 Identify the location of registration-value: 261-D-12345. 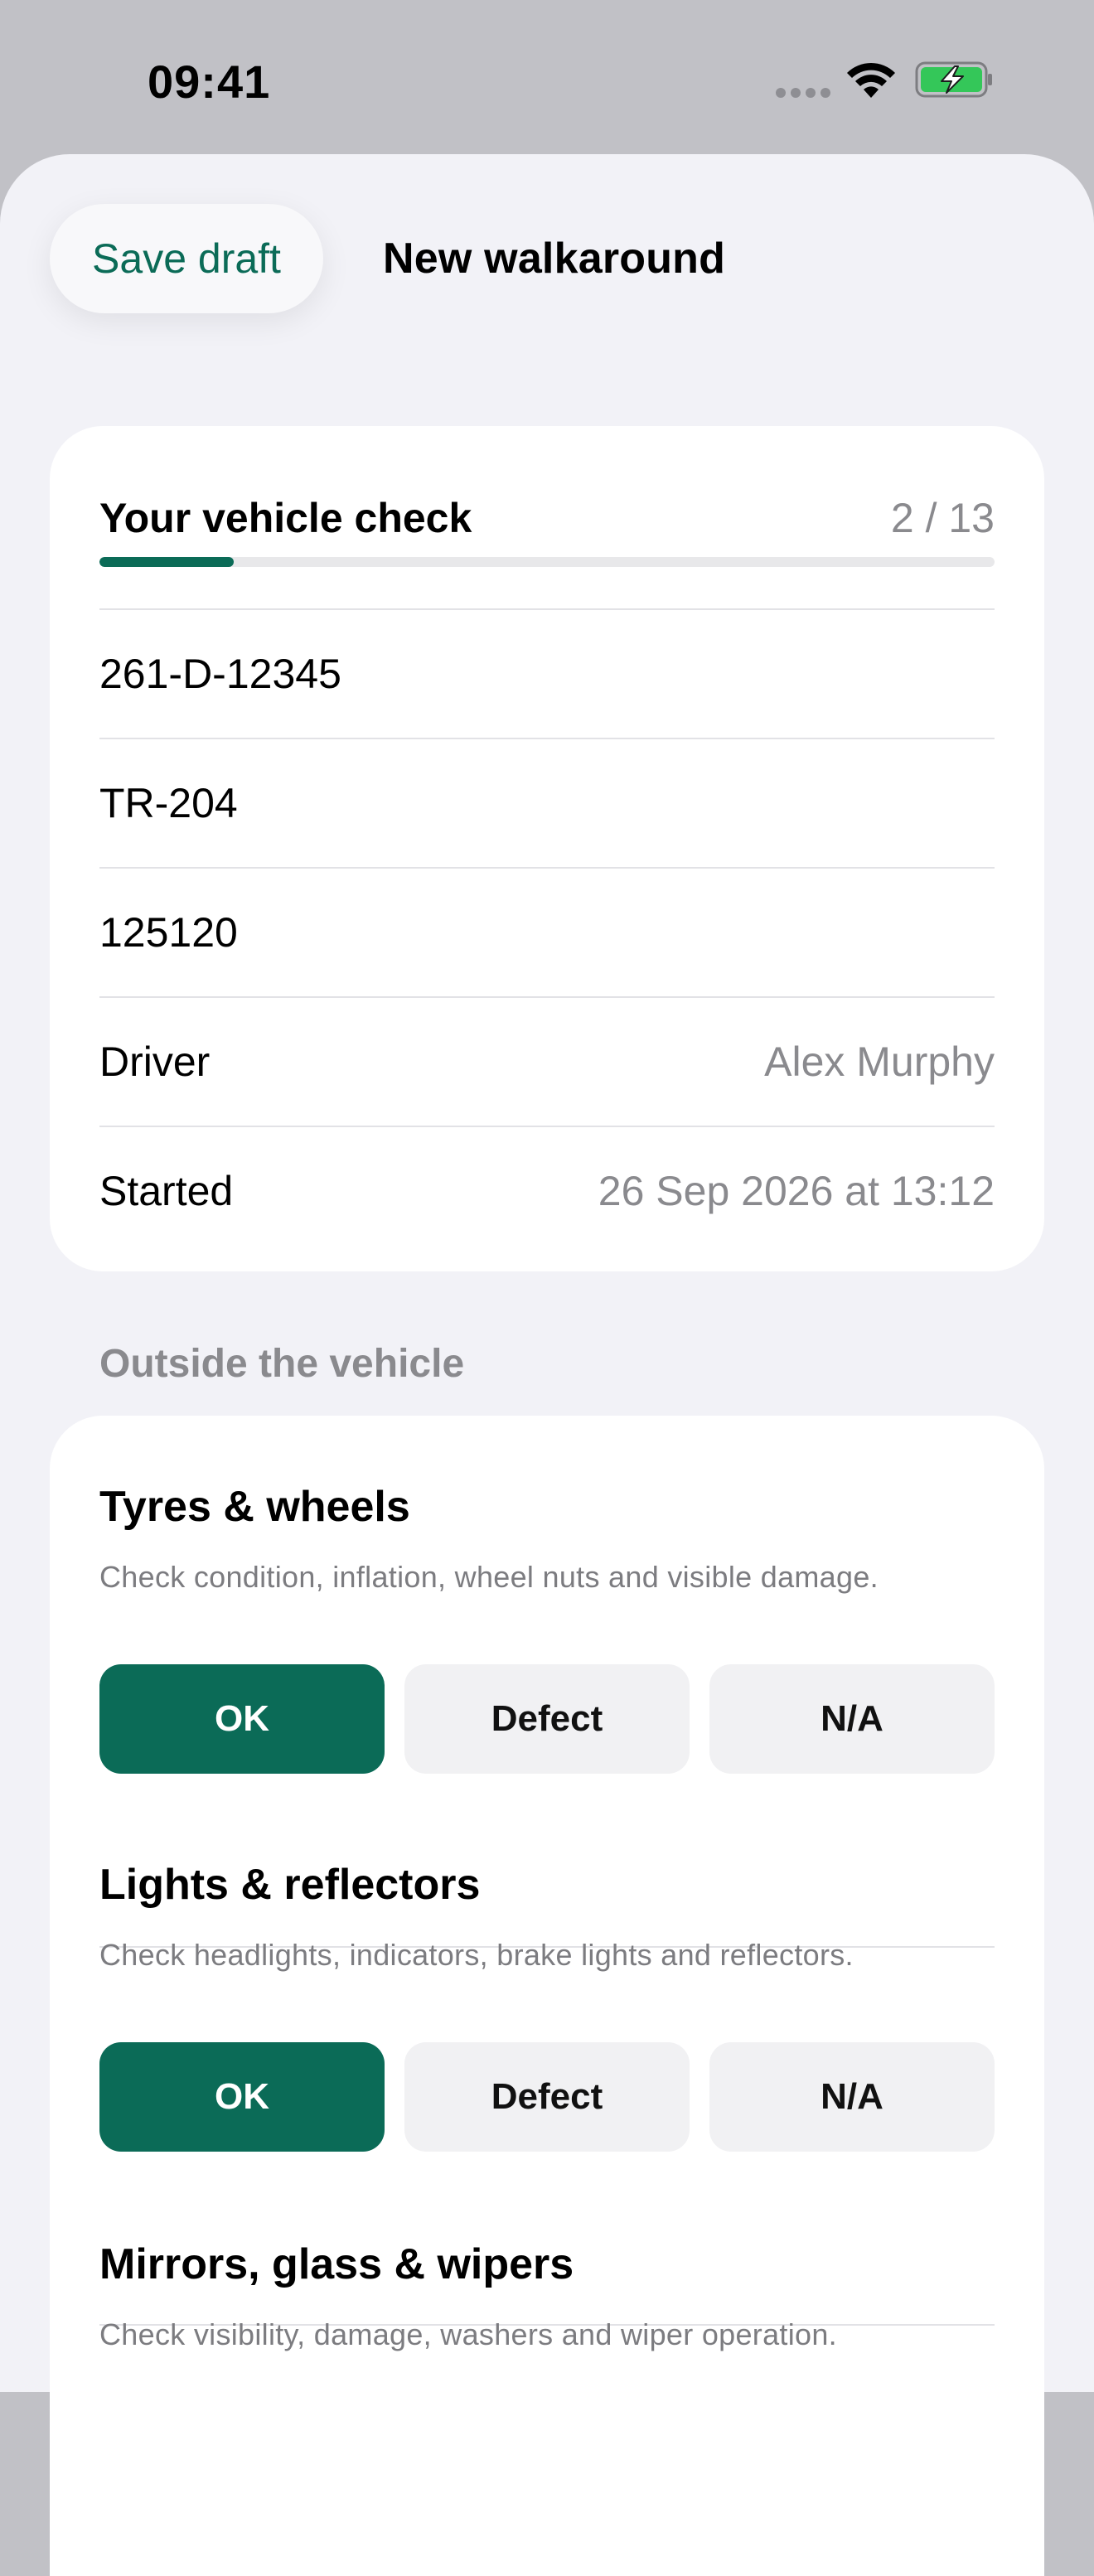
(220, 674).